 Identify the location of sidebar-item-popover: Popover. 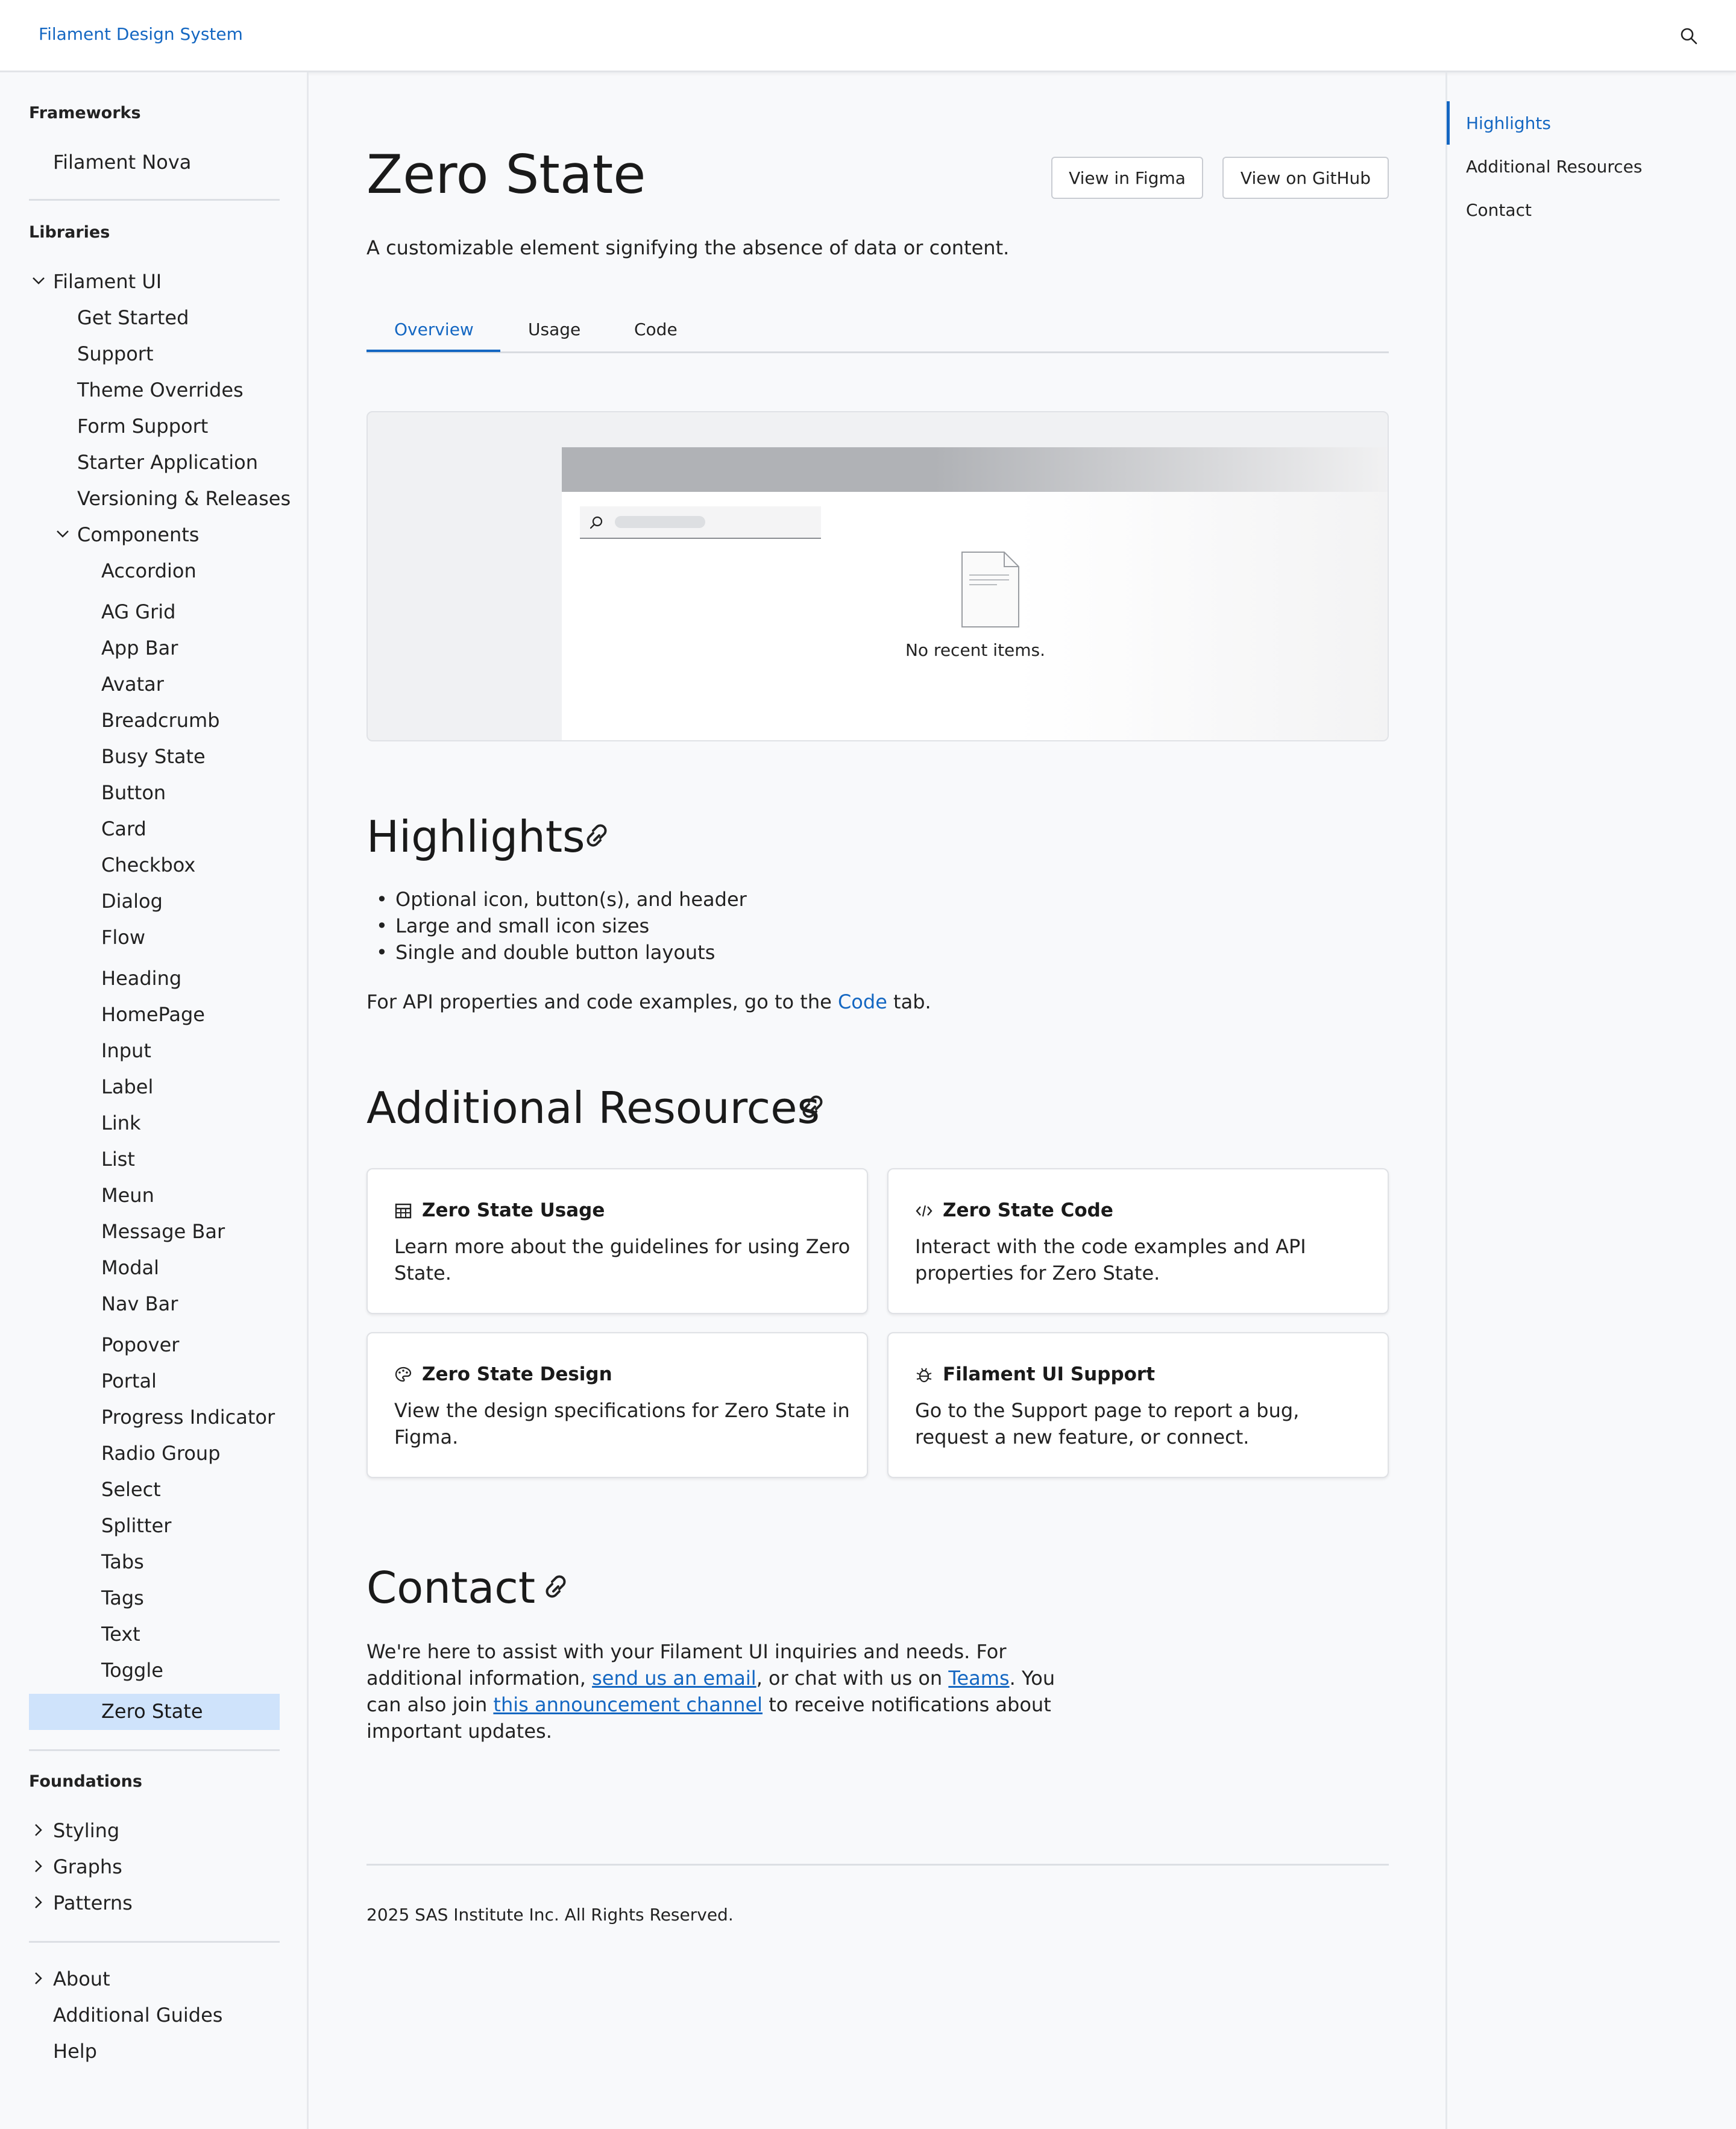
(140, 1344).